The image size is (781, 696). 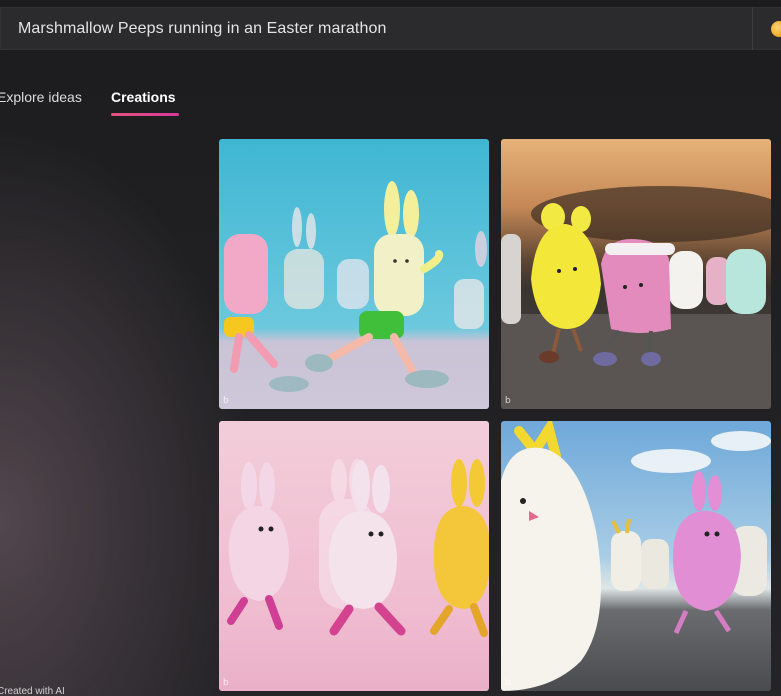 I want to click on active-tab-indicator, so click(x=145, y=114).